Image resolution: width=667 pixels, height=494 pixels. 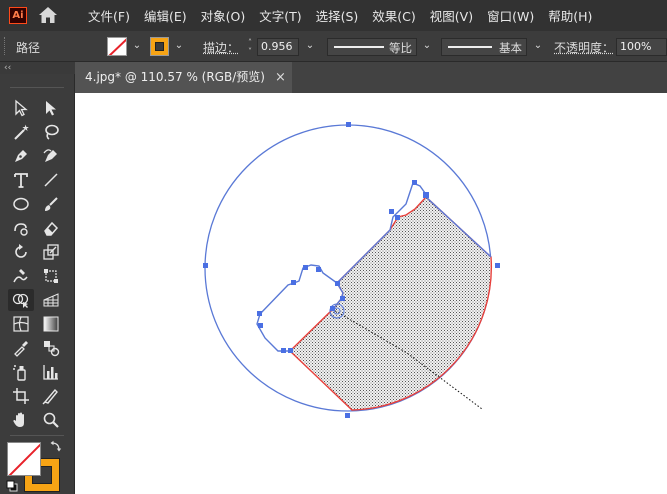 I want to click on tools-panel, so click(x=37, y=284).